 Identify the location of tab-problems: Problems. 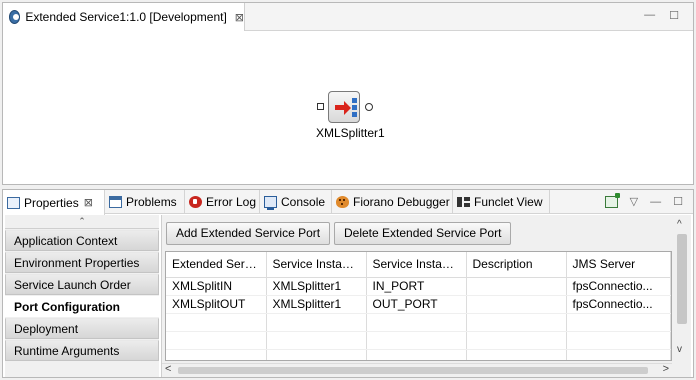
(145, 202).